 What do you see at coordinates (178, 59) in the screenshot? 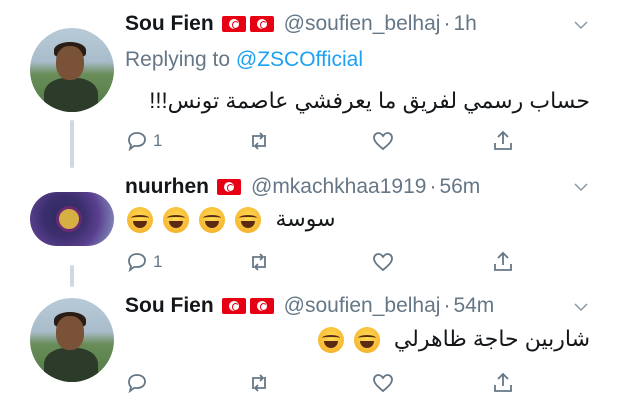
I see `replying-prefix: Replying to` at bounding box center [178, 59].